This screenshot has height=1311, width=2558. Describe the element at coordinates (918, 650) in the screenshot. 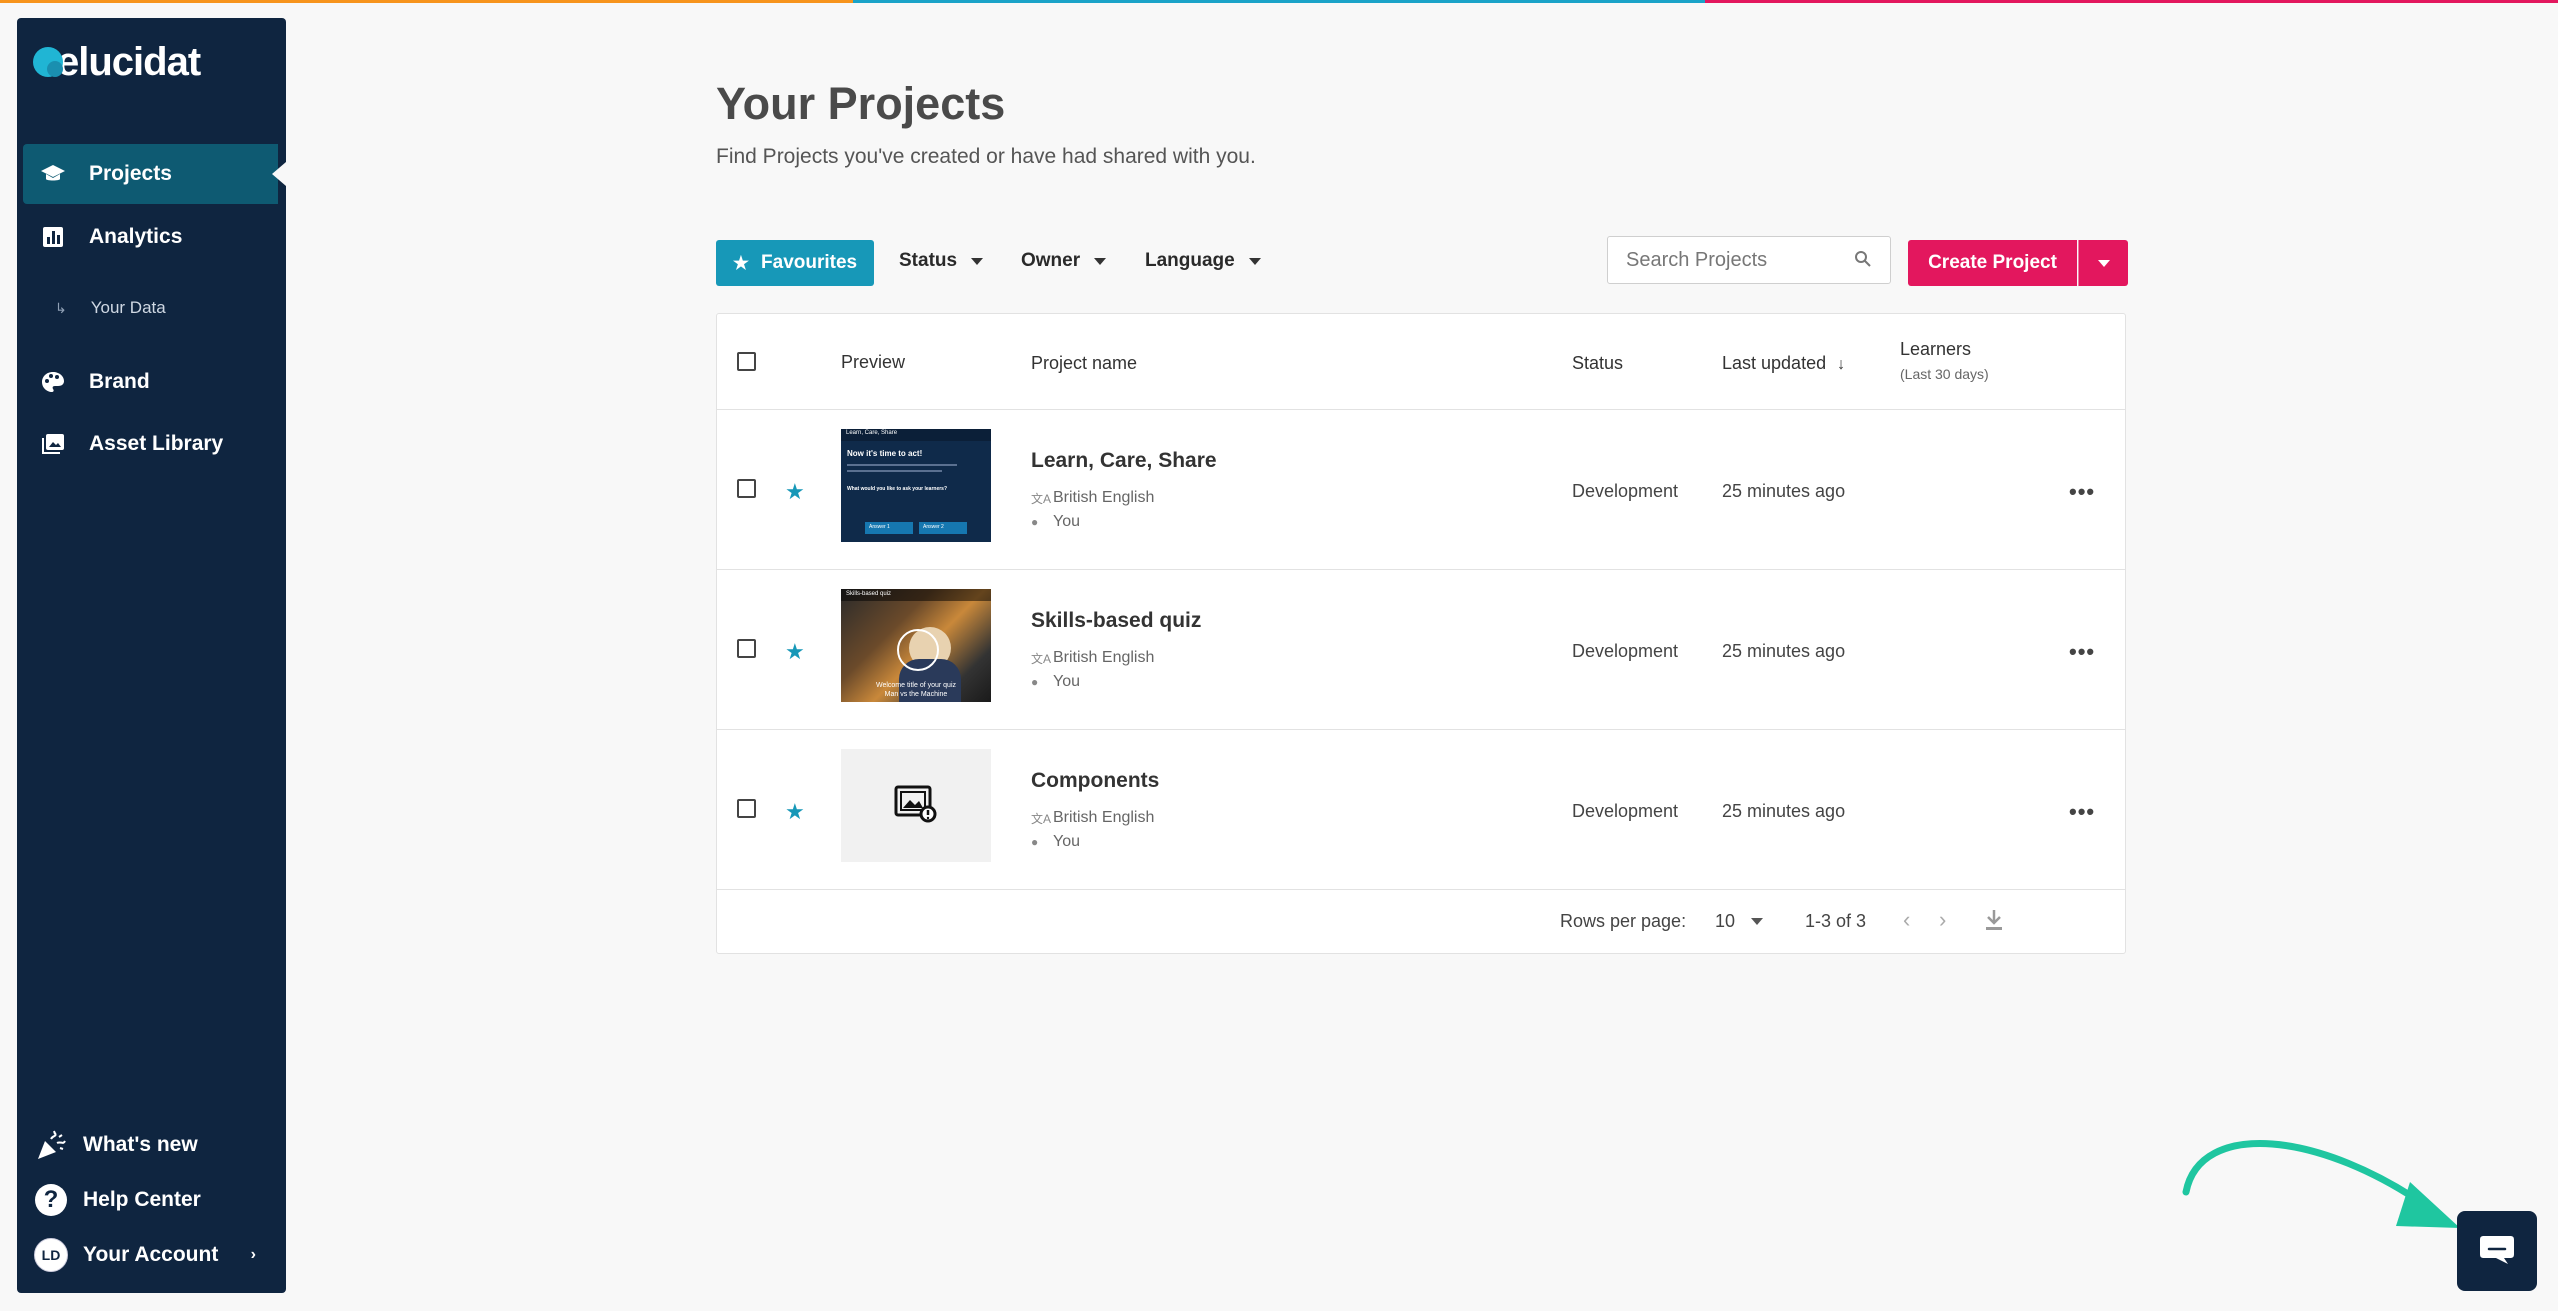

I see `brain-icon` at that location.